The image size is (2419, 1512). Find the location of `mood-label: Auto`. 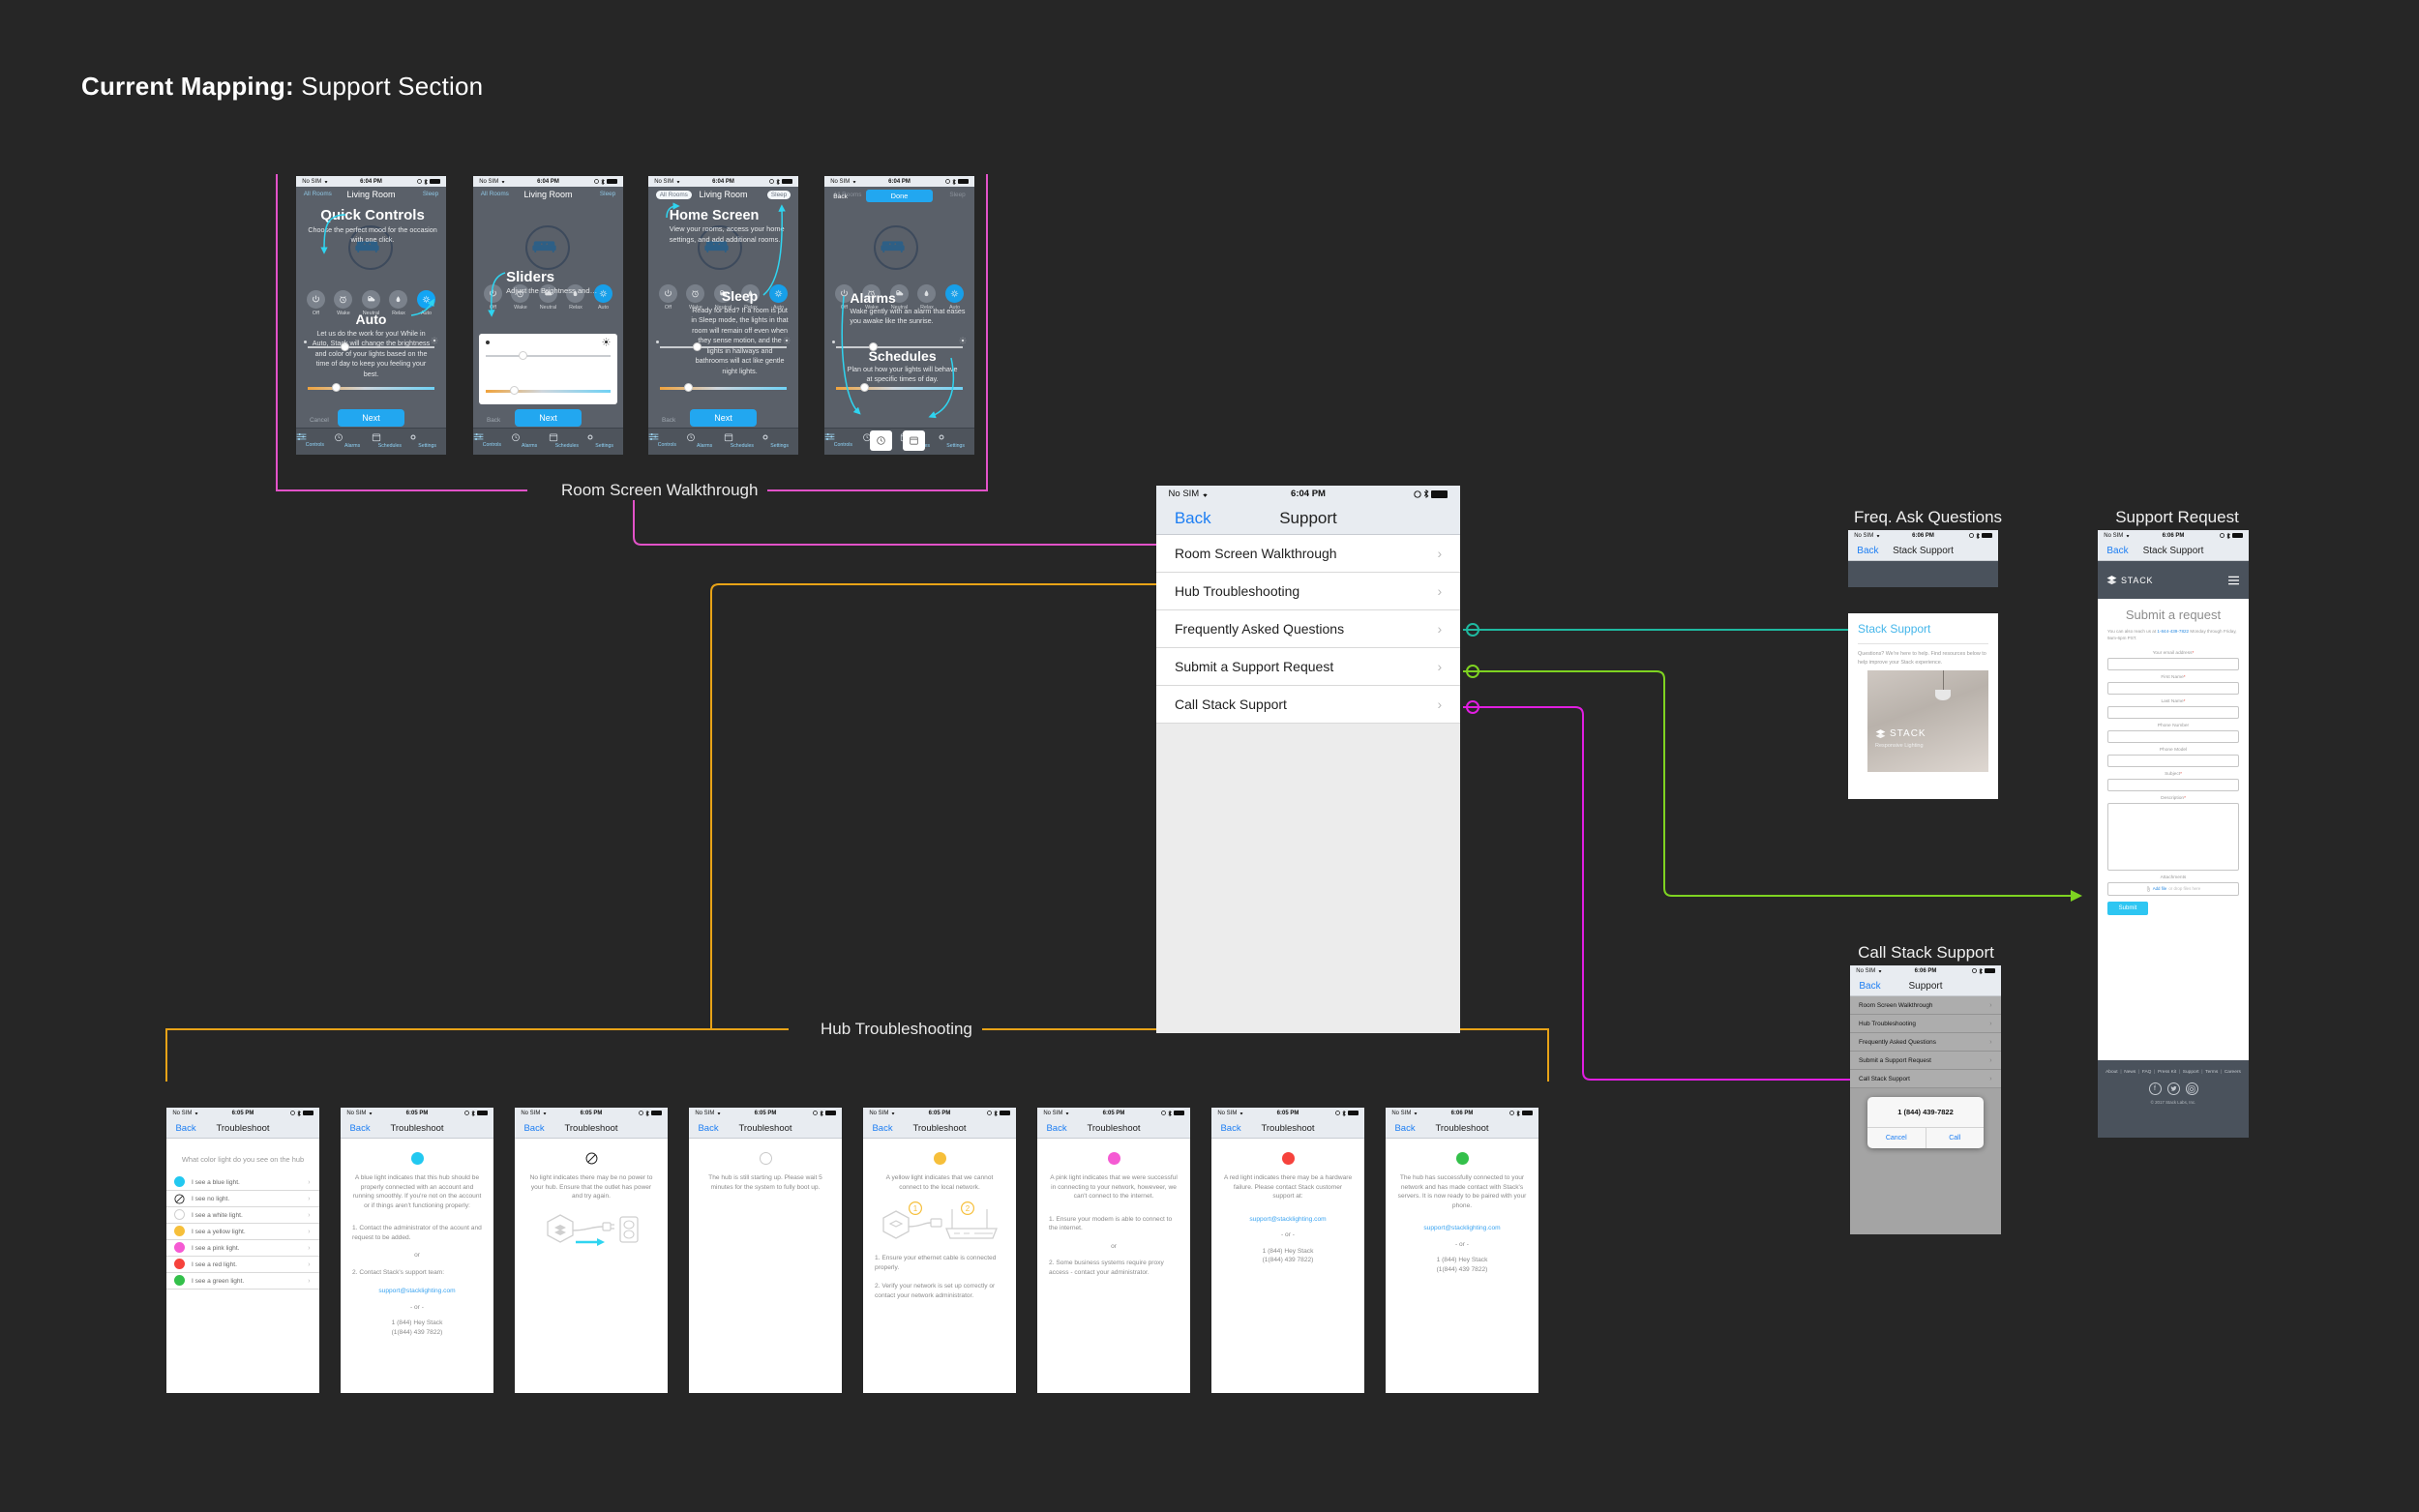

mood-label: Auto is located at coordinates (603, 308).